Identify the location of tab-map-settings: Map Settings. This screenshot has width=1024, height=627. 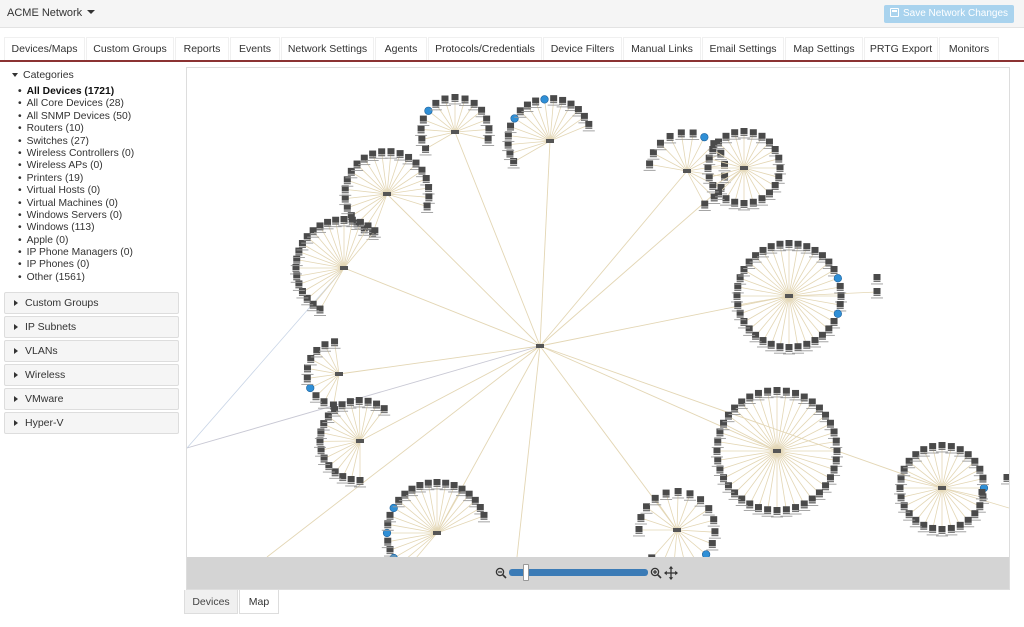
(824, 48).